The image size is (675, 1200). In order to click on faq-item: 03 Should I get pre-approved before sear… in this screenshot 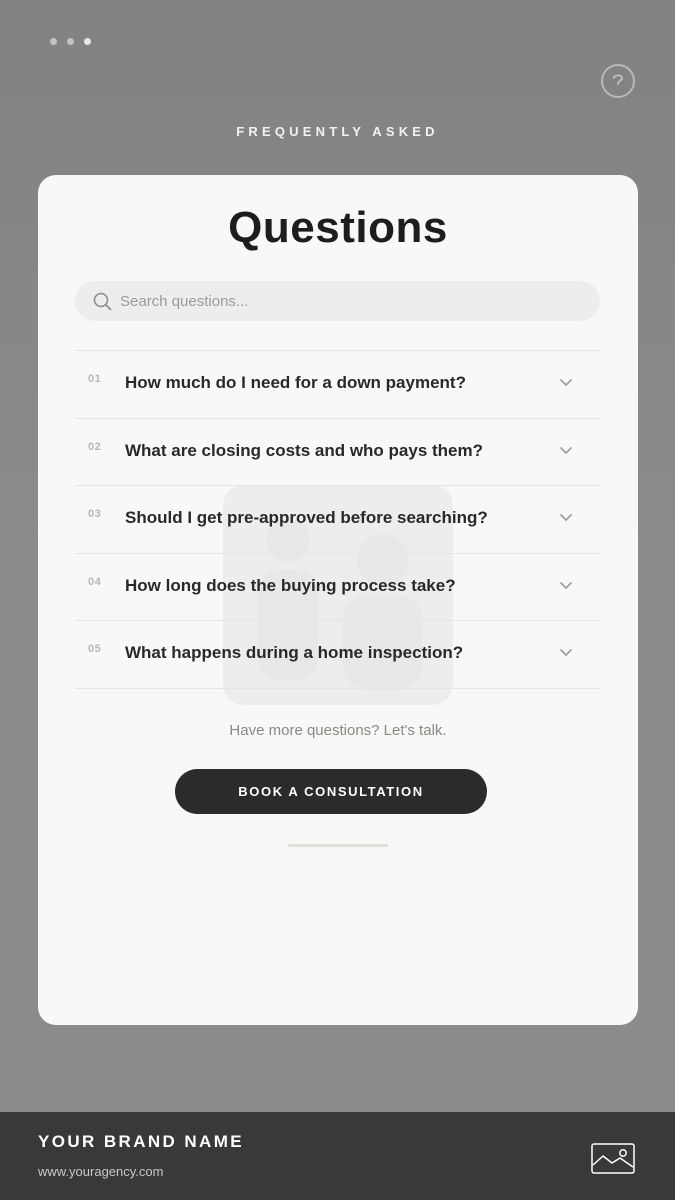, I will do `click(337, 520)`.